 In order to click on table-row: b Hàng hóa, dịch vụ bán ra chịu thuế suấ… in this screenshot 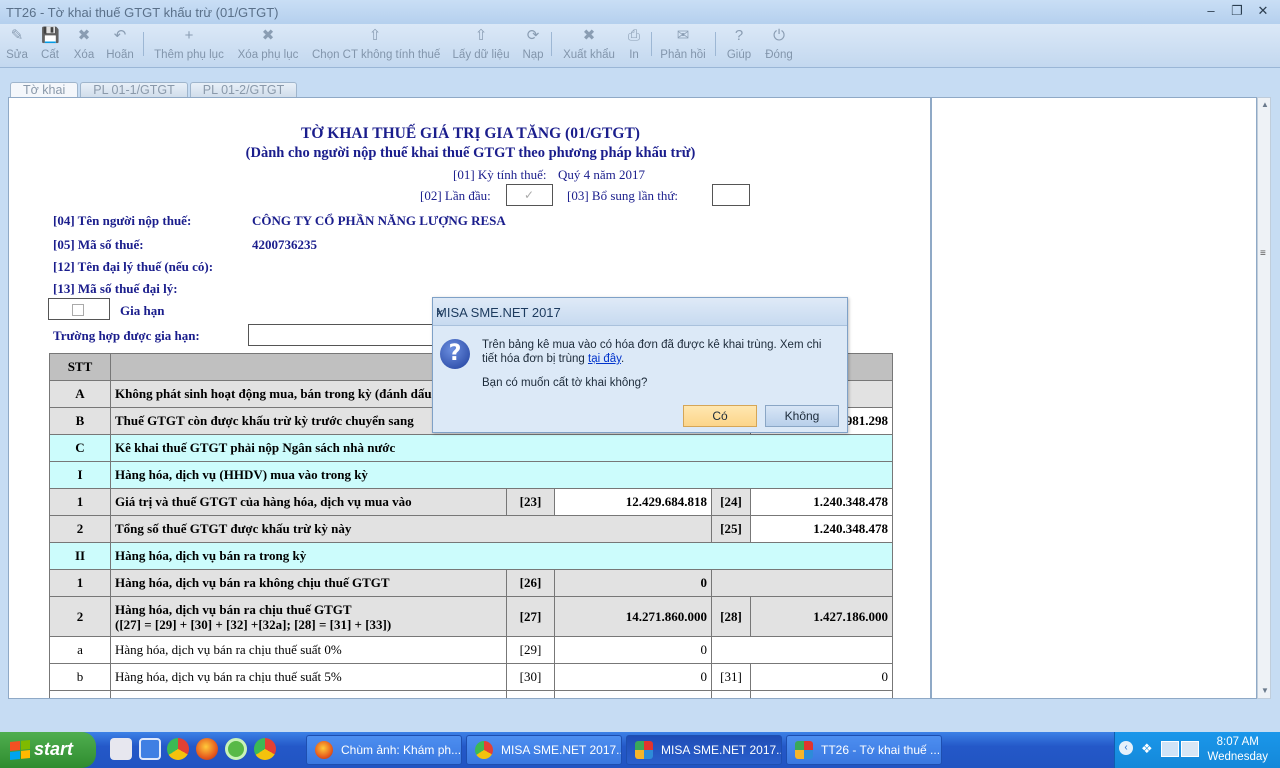, I will do `click(471, 677)`.